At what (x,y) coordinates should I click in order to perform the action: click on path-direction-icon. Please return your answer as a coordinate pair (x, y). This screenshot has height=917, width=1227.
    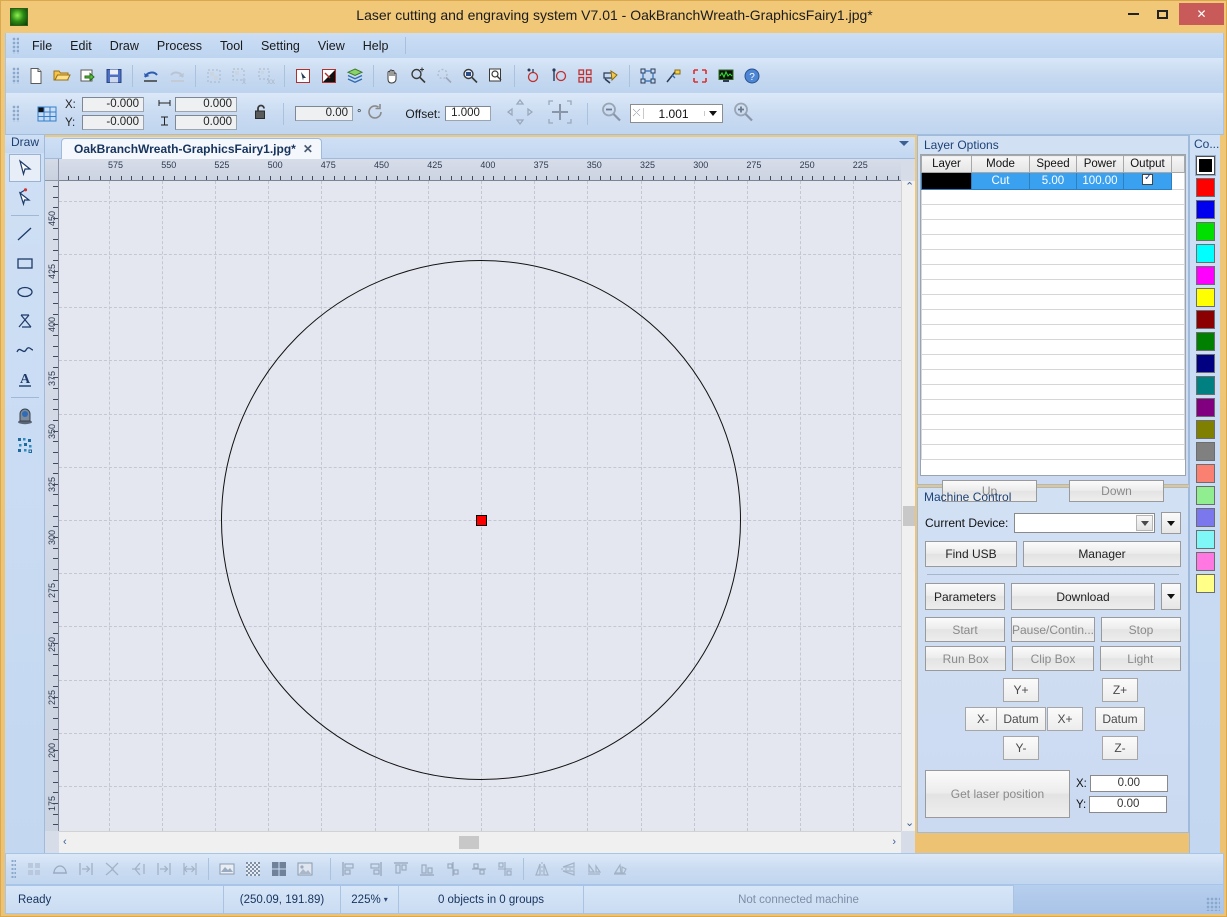
    Looking at the image, I should click on (559, 76).